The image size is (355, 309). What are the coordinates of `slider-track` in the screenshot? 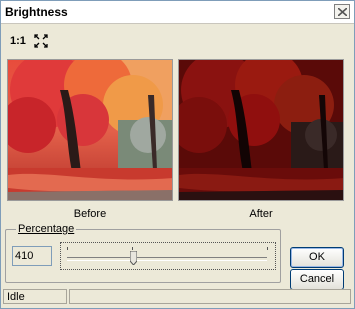 It's located at (167, 259).